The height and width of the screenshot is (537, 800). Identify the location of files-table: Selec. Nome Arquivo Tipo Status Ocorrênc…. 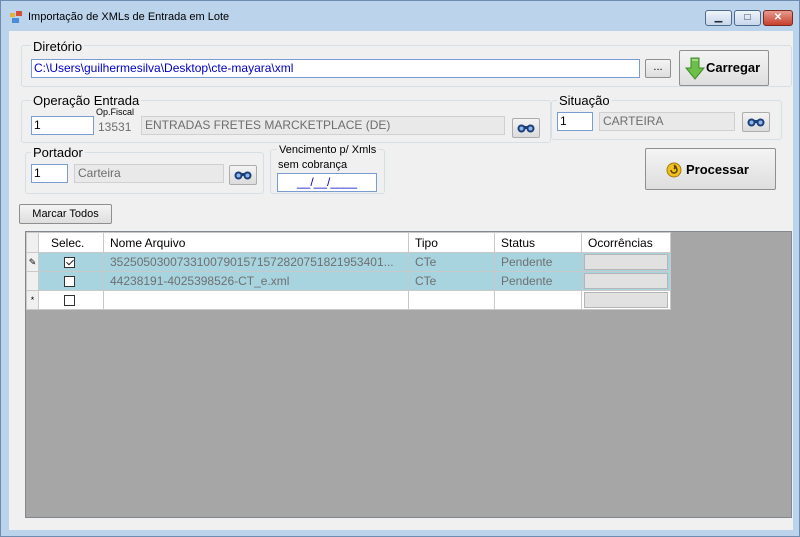
(348, 271).